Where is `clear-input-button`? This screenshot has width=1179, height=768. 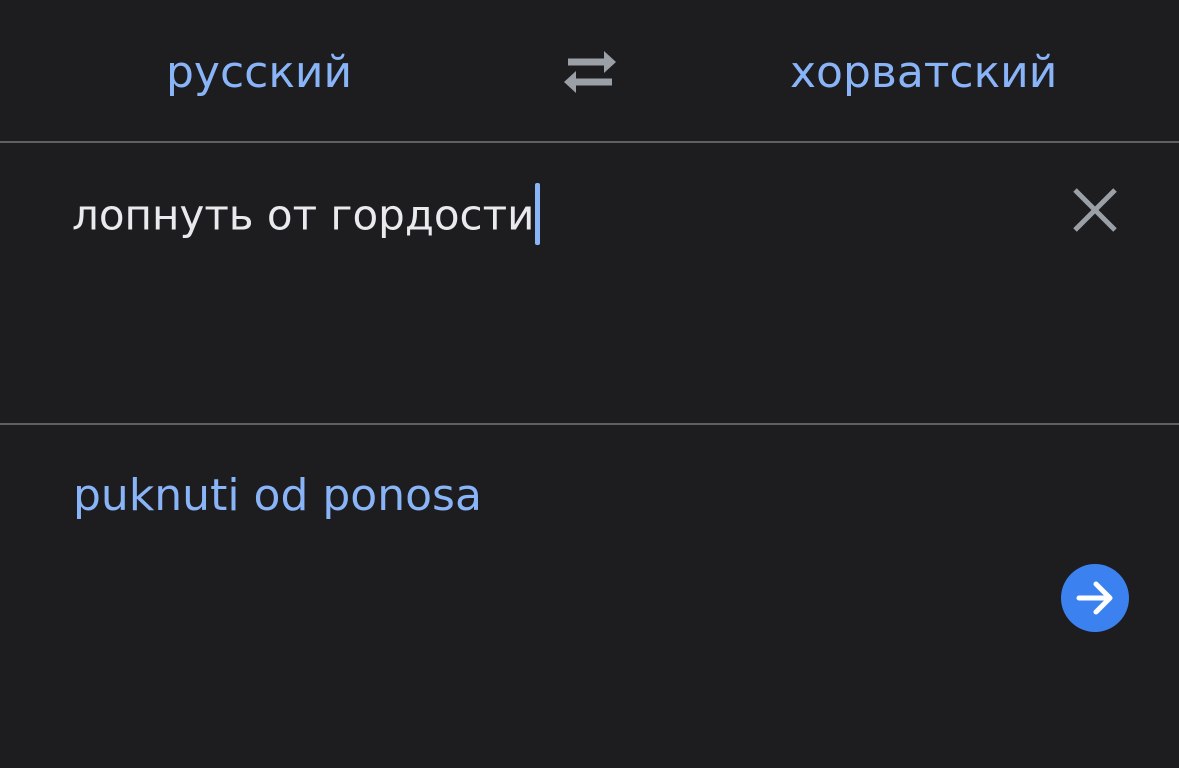 clear-input-button is located at coordinates (1095, 211).